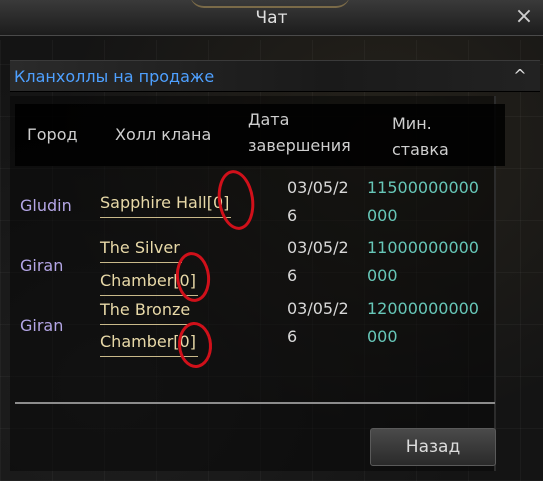 The width and height of the screenshot is (543, 481). What do you see at coordinates (318, 308) in the screenshot?
I see `row-3-date-line1: 03/05/2` at bounding box center [318, 308].